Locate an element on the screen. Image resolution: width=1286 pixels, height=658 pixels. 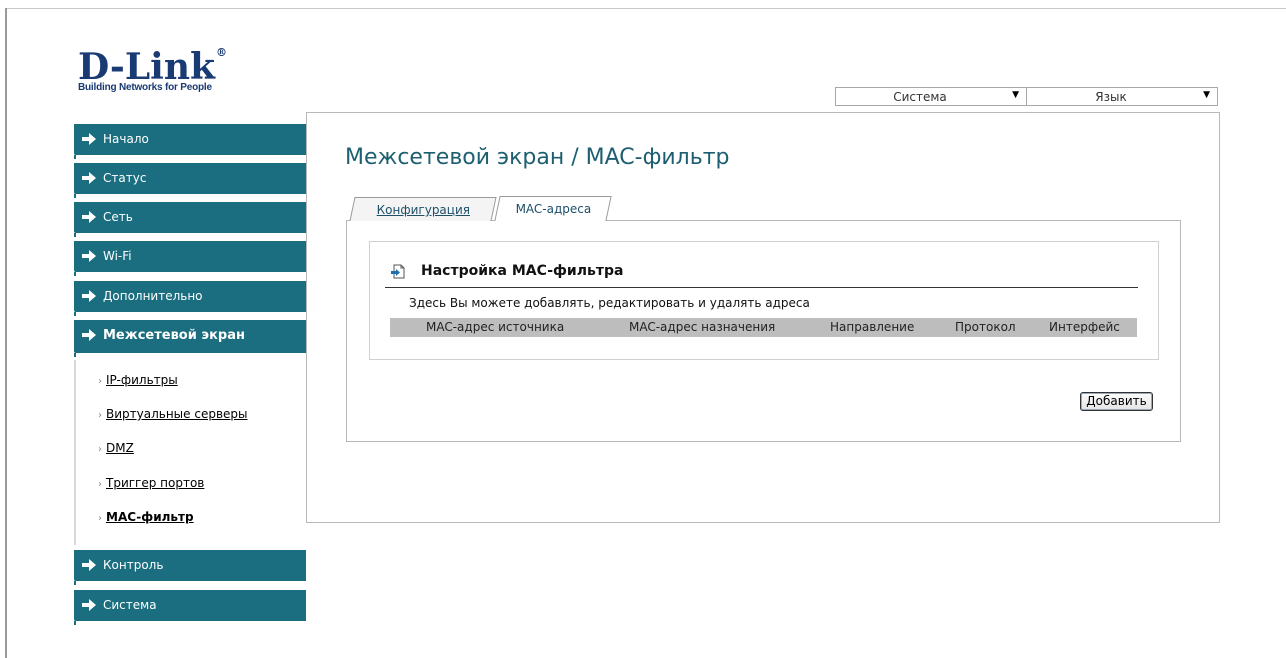
column-header-protocol: Протокол is located at coordinates (985, 327).